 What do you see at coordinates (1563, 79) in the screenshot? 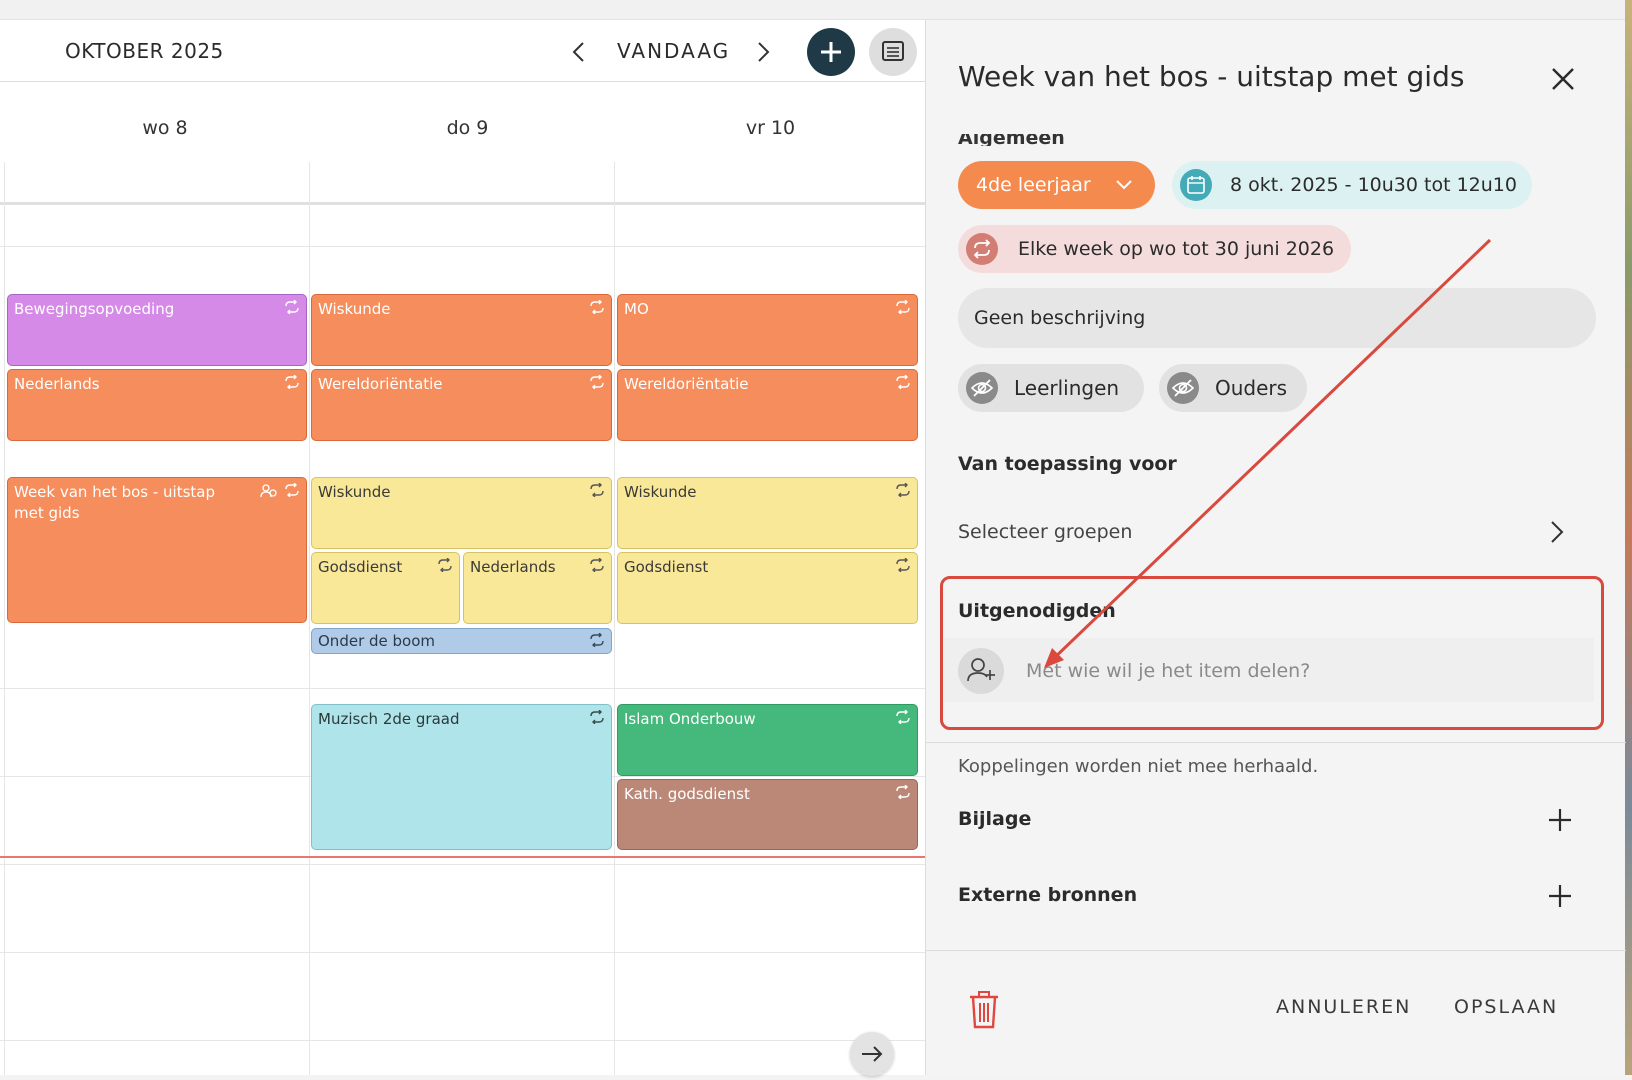
I see `close-icon` at bounding box center [1563, 79].